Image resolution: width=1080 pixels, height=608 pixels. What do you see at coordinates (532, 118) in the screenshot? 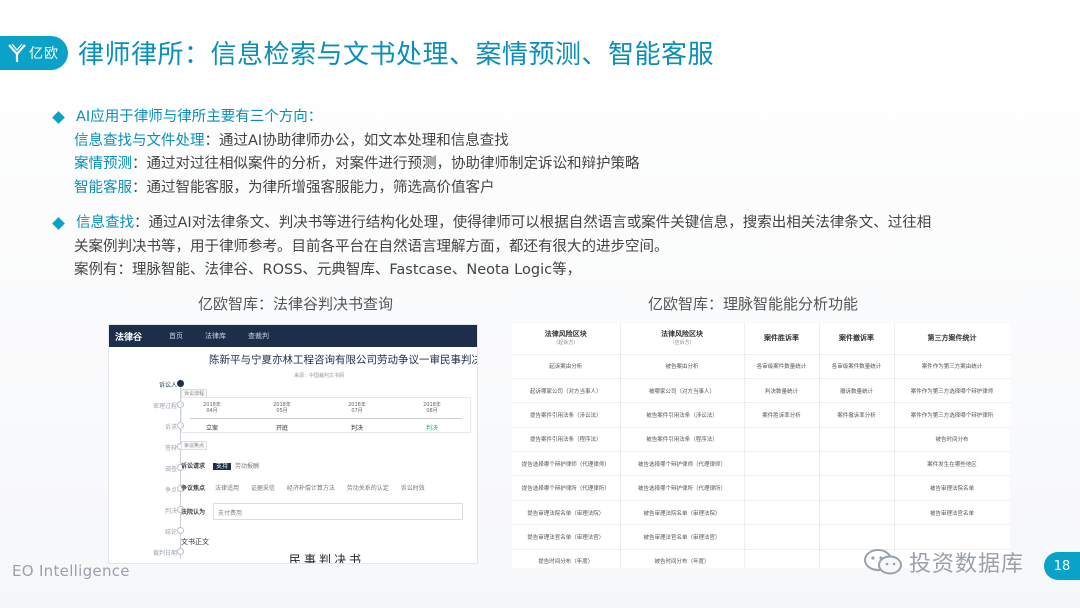
I see `bullet-1: AI应用于律师与律所主要有三个方向：` at bounding box center [532, 118].